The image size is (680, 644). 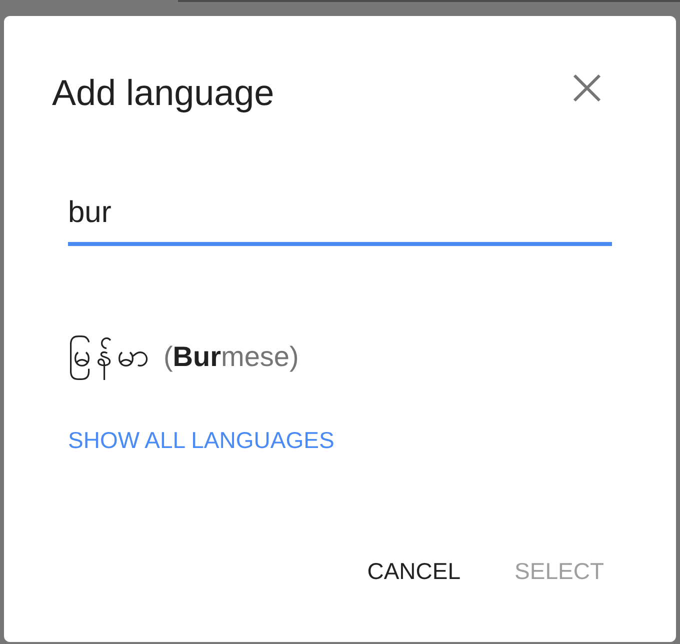 I want to click on dialog-button: CANCEL, so click(x=414, y=571).